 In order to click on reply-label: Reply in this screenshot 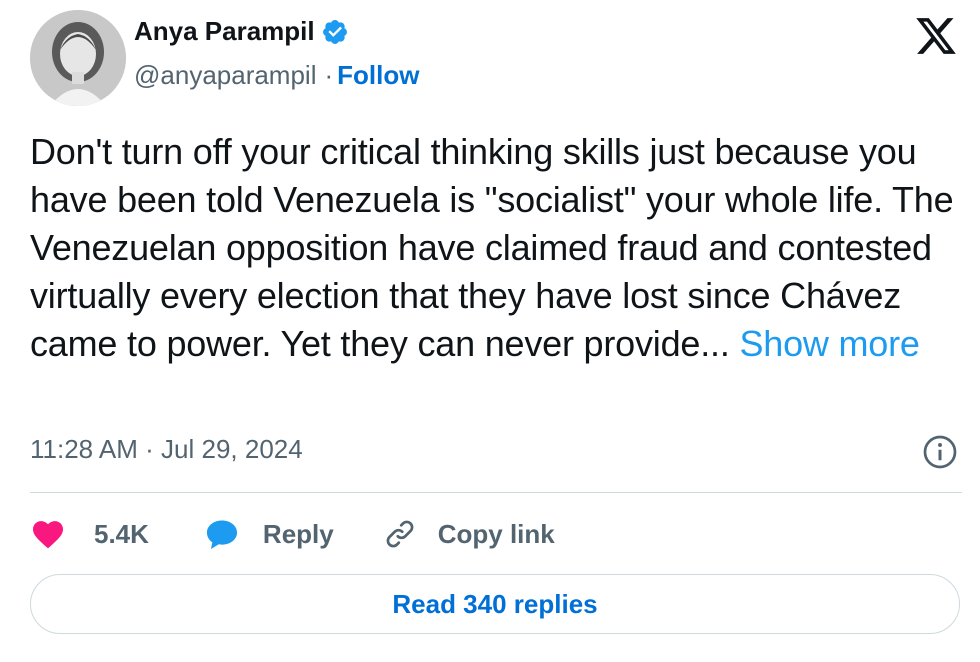, I will do `click(298, 533)`.